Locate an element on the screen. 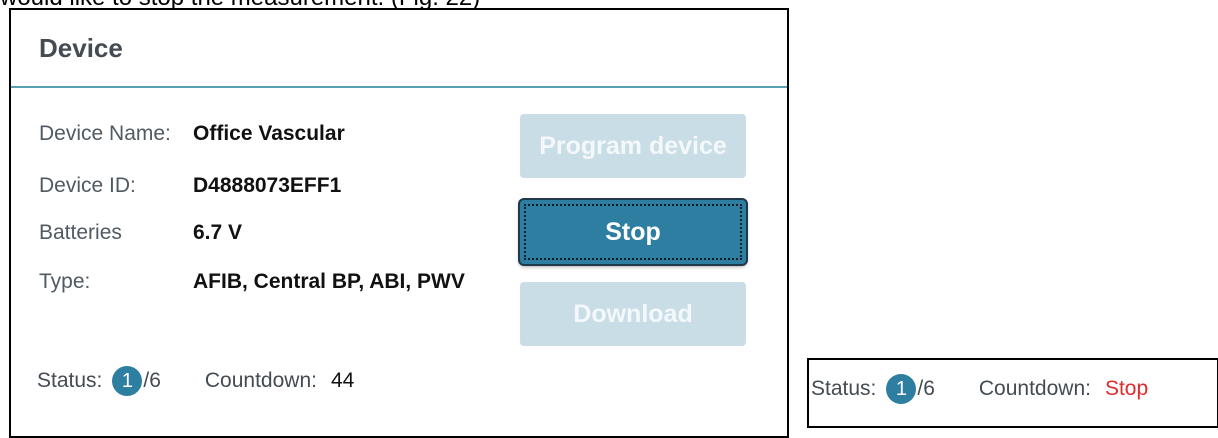 The width and height of the screenshot is (1218, 438). status-label: Status: is located at coordinates (70, 380).